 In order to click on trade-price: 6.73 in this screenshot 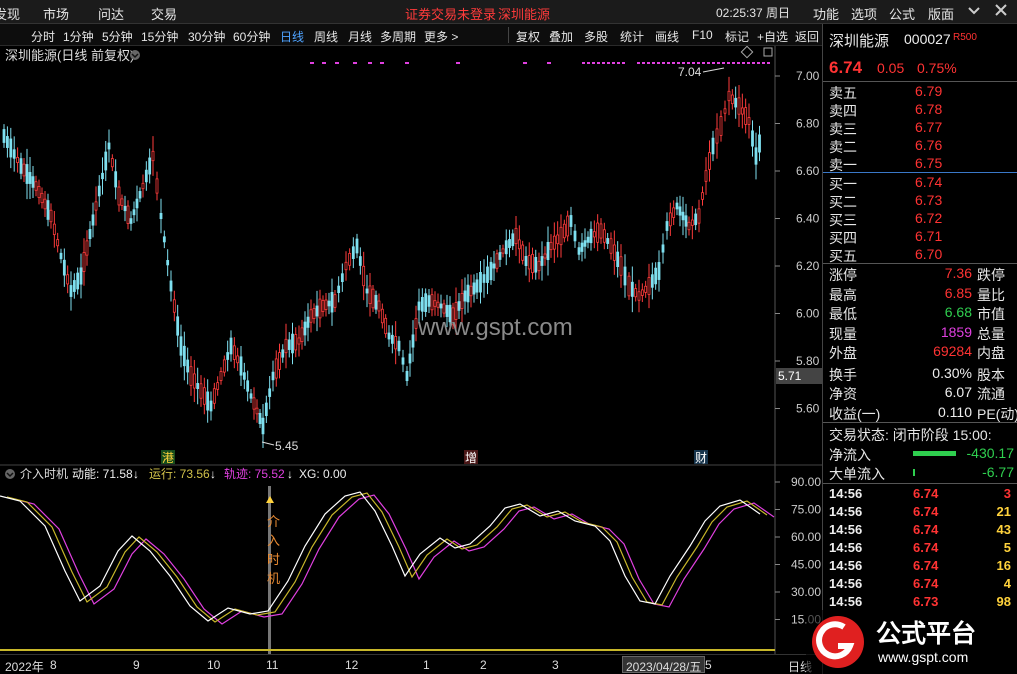, I will do `click(926, 601)`.